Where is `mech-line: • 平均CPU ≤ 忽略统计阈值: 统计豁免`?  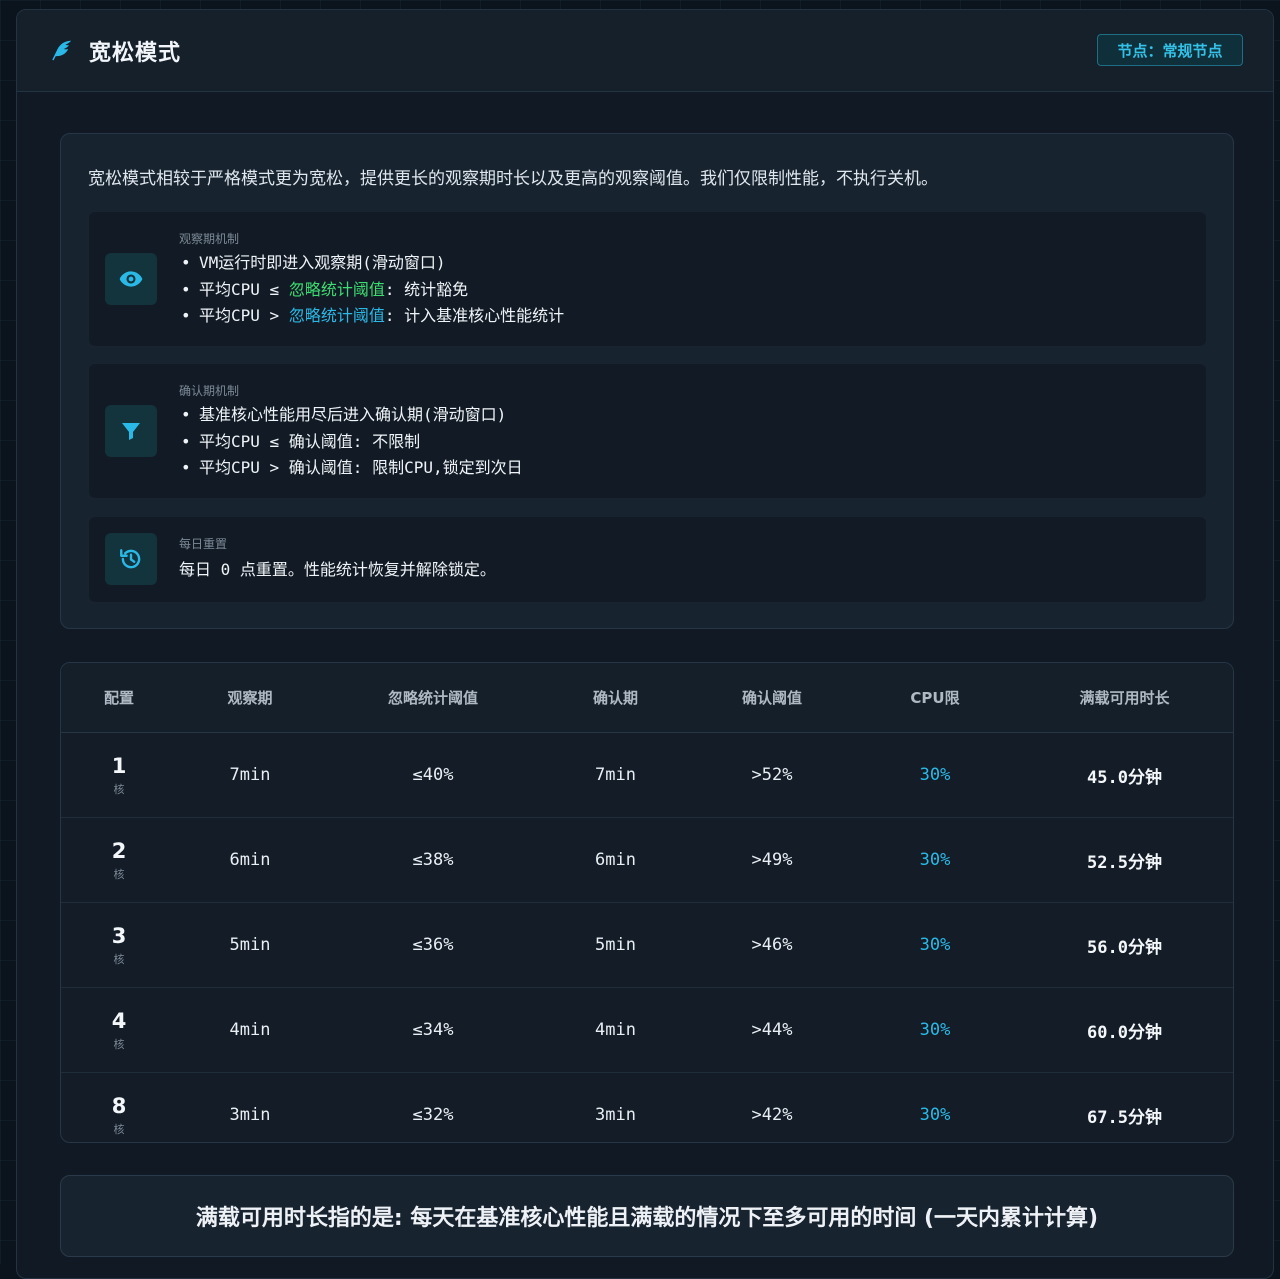
mech-line: • 平均CPU ≤ 忽略统计阈值: 统计豁免 is located at coordinates (325, 289).